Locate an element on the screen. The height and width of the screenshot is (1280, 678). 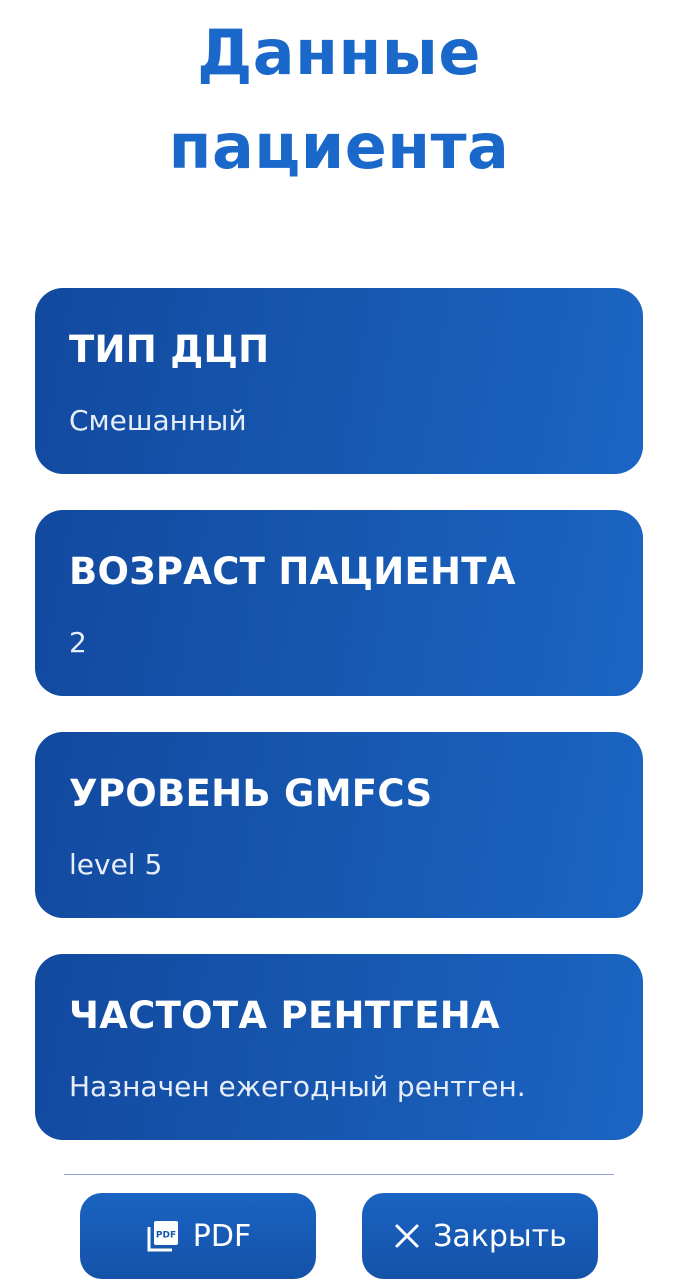
page-title-line-1: Данные is located at coordinates (339, 52).